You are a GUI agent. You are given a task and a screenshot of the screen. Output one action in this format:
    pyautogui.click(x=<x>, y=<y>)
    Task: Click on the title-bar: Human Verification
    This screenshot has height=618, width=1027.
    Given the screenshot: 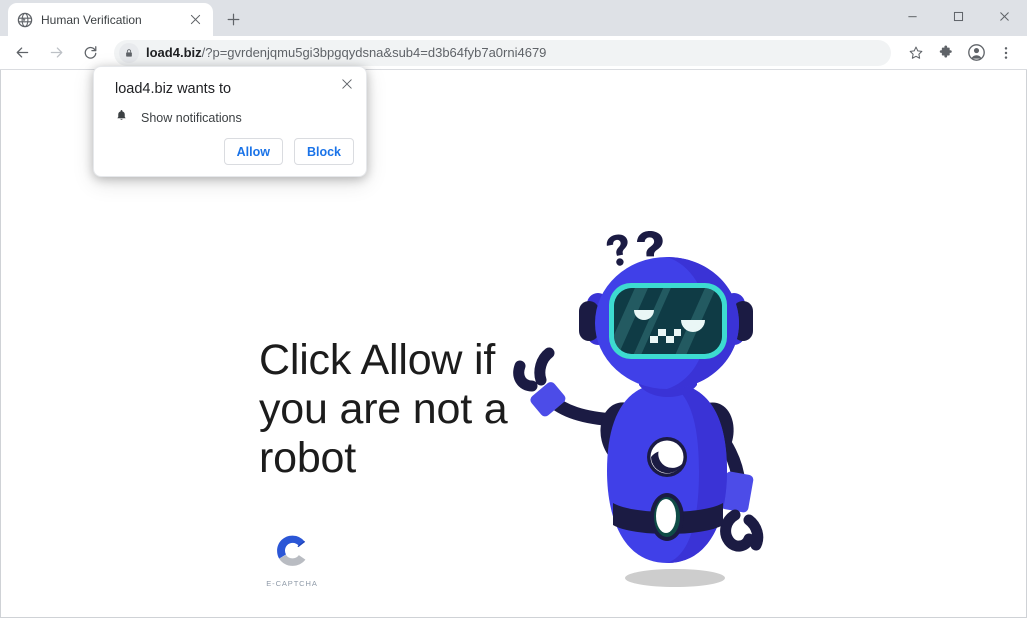 What is the action you would take?
    pyautogui.click(x=513, y=18)
    